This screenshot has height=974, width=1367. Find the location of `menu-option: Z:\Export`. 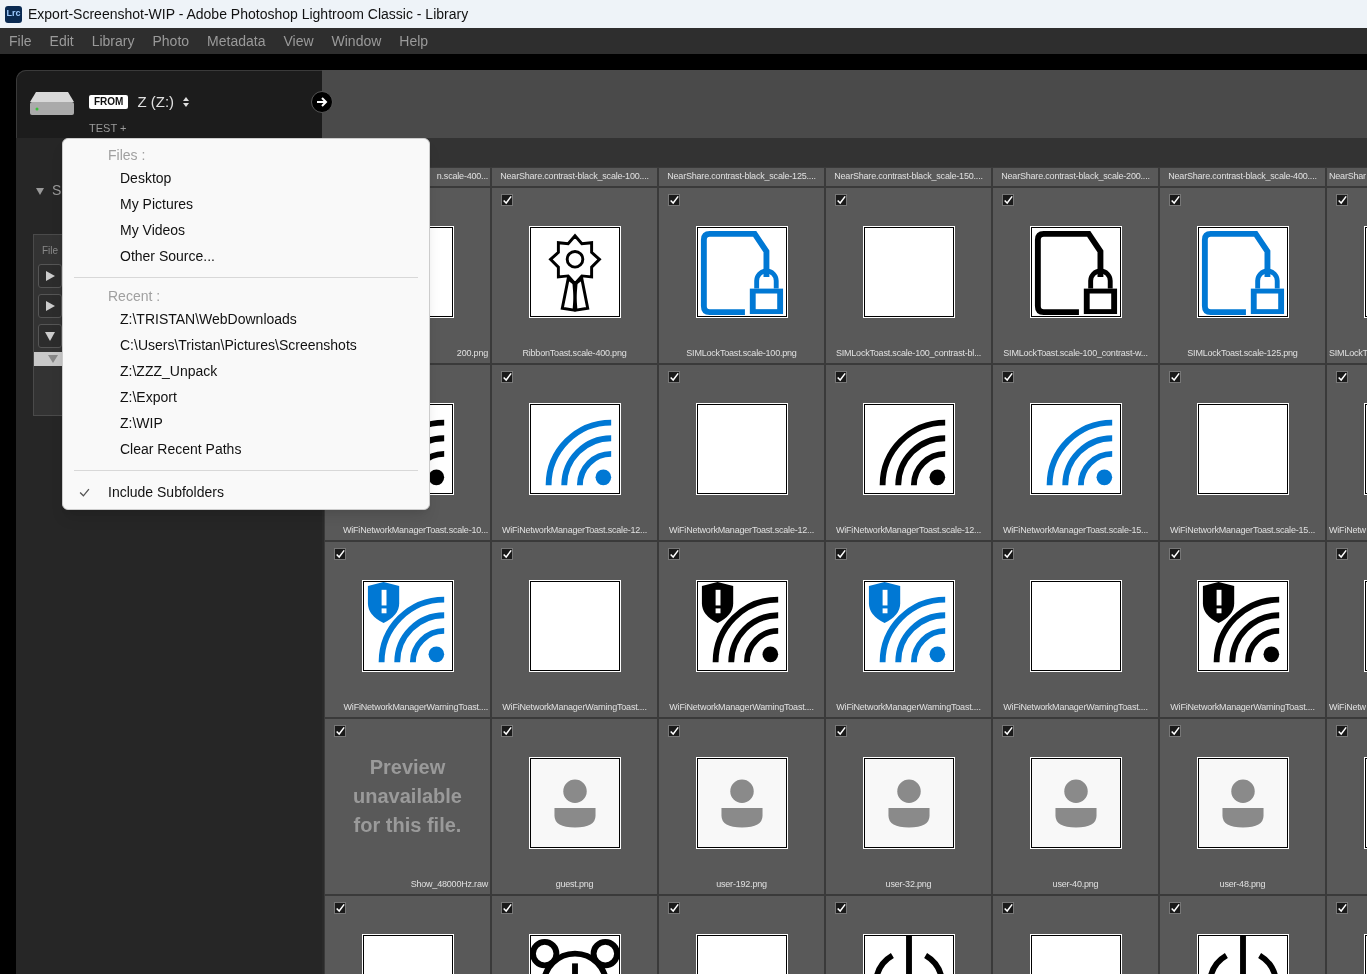

menu-option: Z:\Export is located at coordinates (246, 397).